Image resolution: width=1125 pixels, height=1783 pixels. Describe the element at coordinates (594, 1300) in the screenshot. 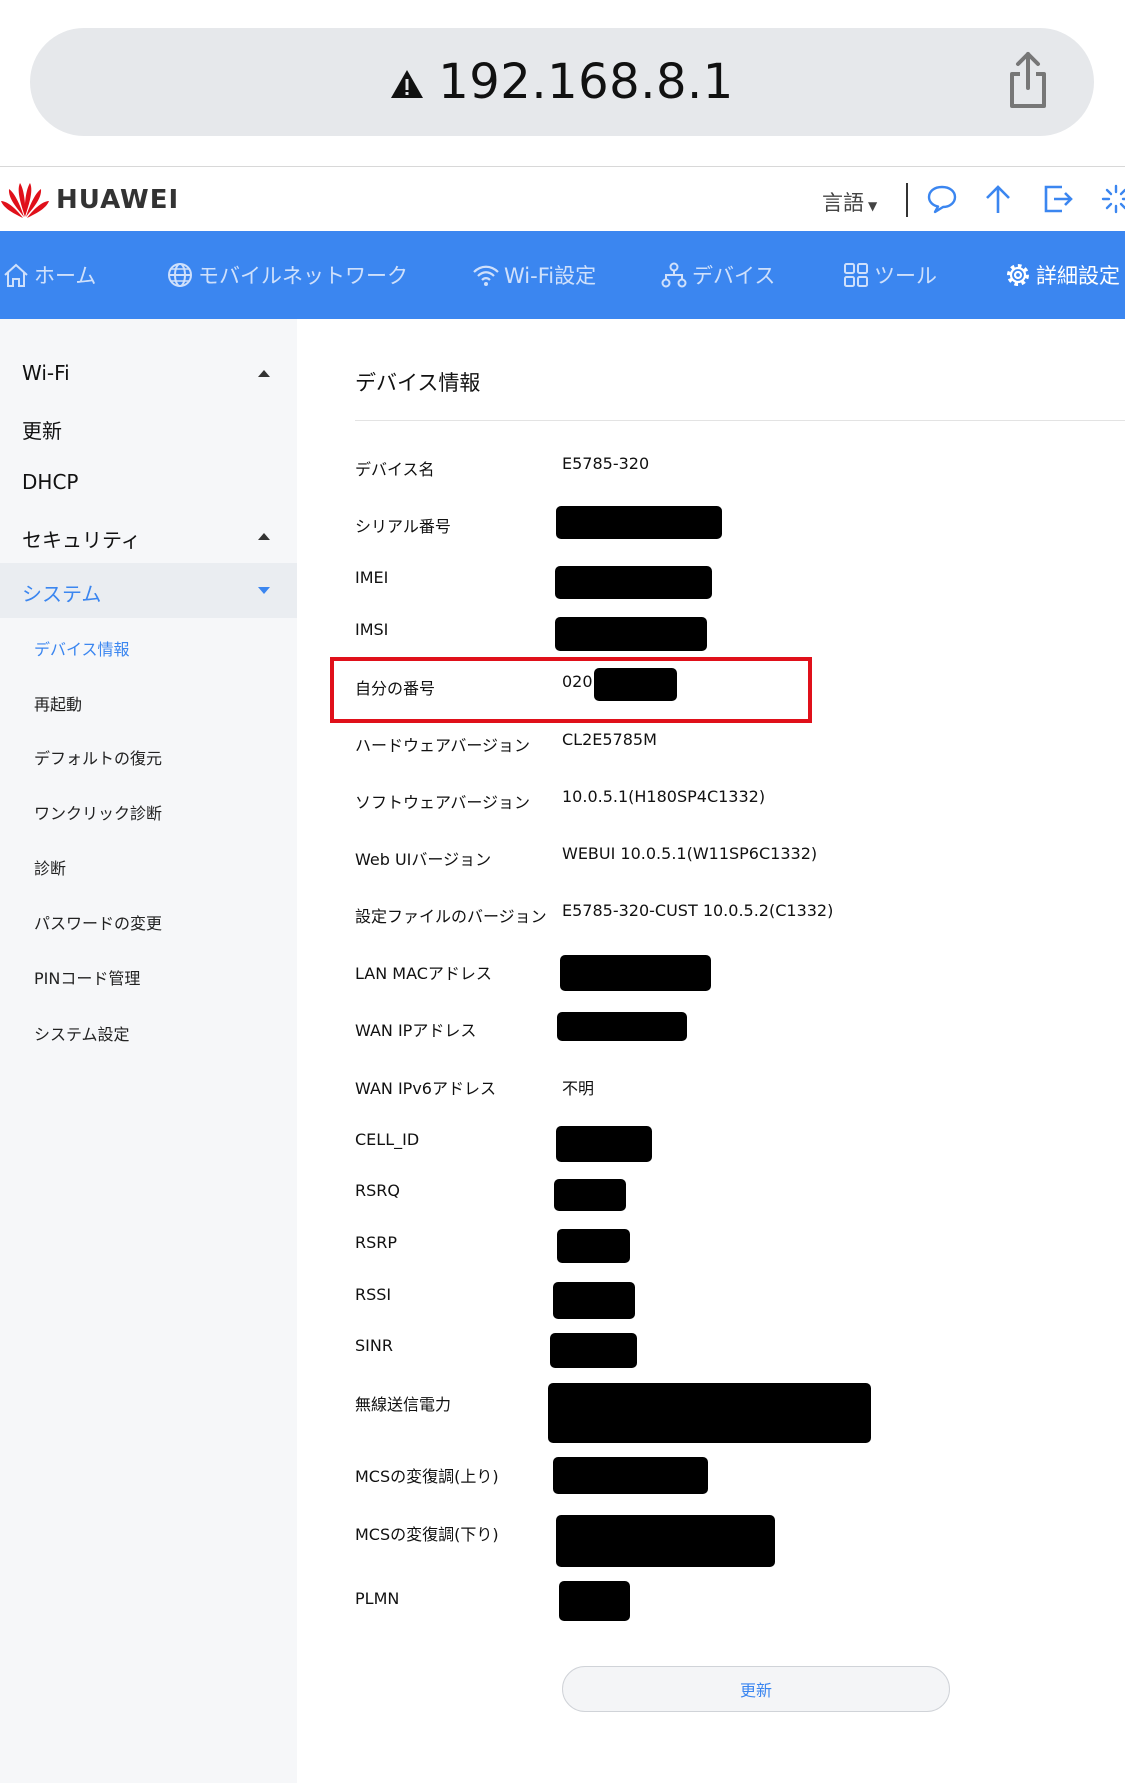

I see `redacted-rssi` at that location.